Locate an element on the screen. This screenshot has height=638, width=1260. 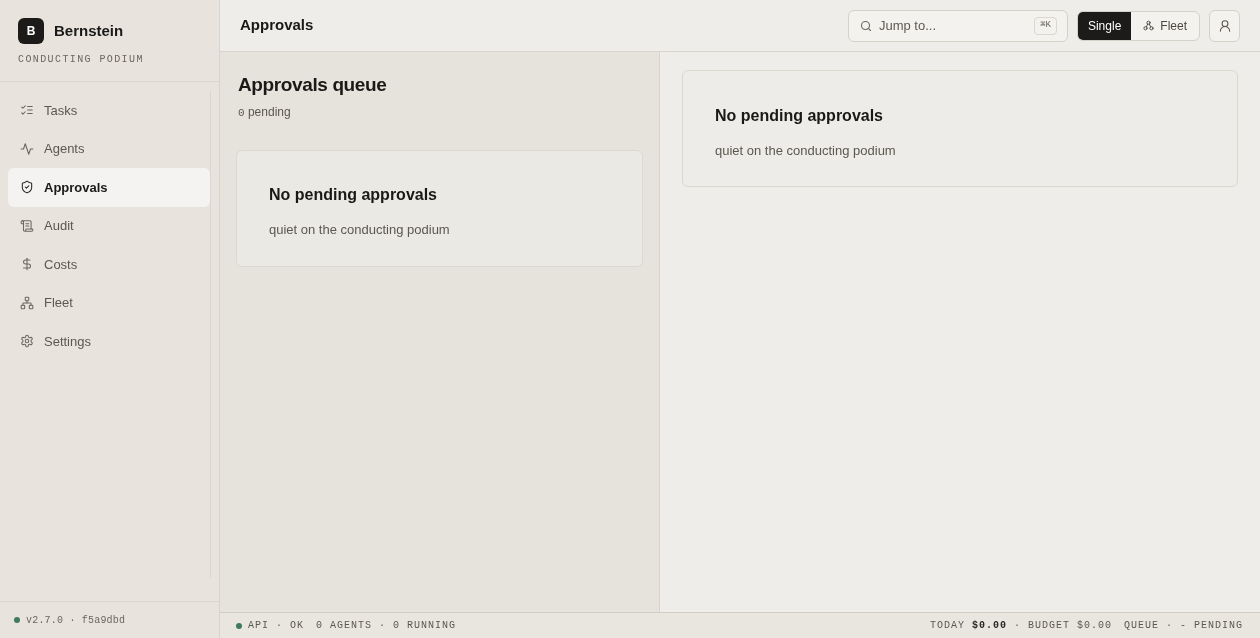
logo-tile: B is located at coordinates (31, 31).